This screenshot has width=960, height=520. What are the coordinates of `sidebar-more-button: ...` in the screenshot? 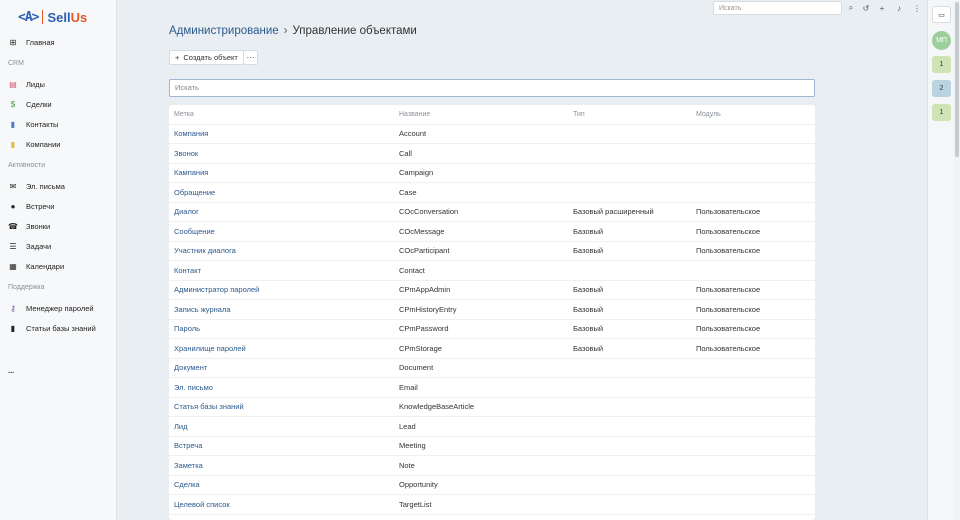 It's located at (60, 370).